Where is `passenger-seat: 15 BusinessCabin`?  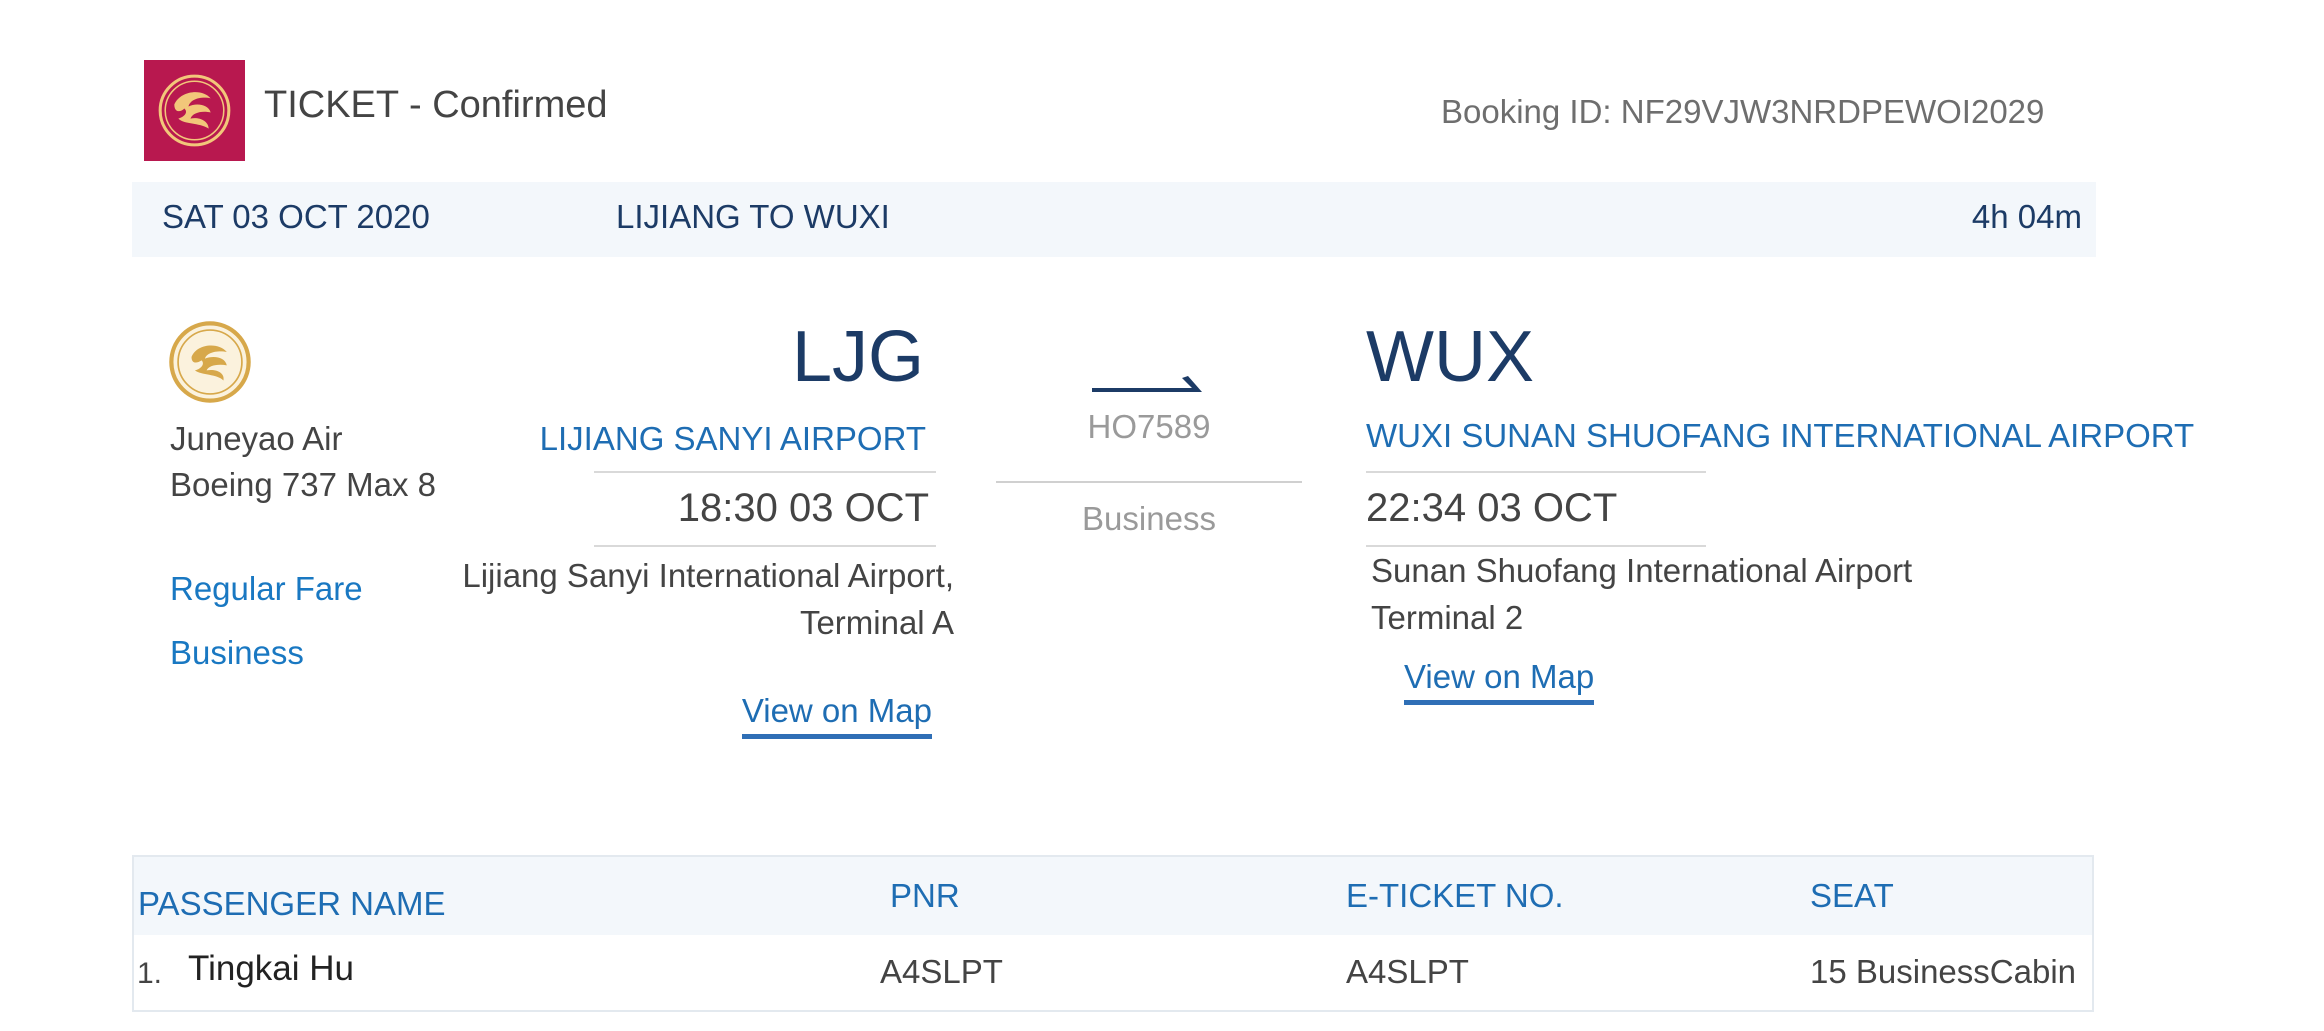 passenger-seat: 15 BusinessCabin is located at coordinates (1943, 971).